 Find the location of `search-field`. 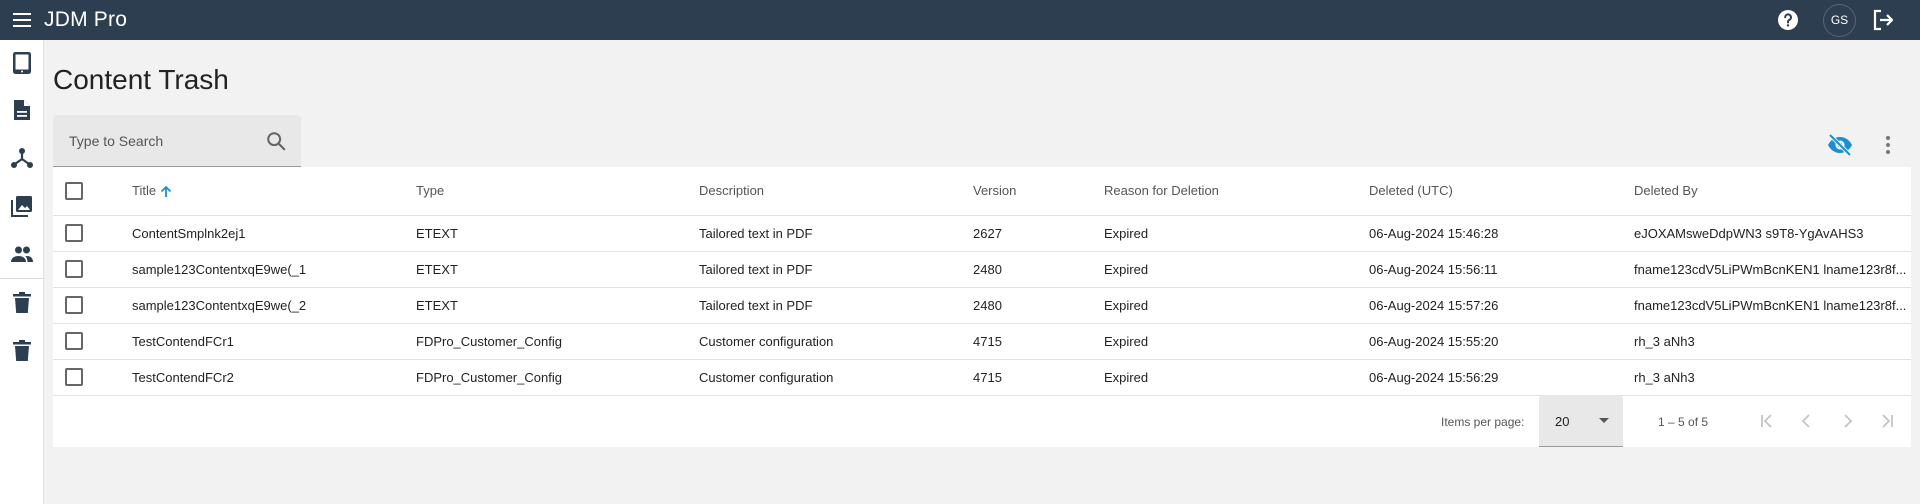

search-field is located at coordinates (177, 141).